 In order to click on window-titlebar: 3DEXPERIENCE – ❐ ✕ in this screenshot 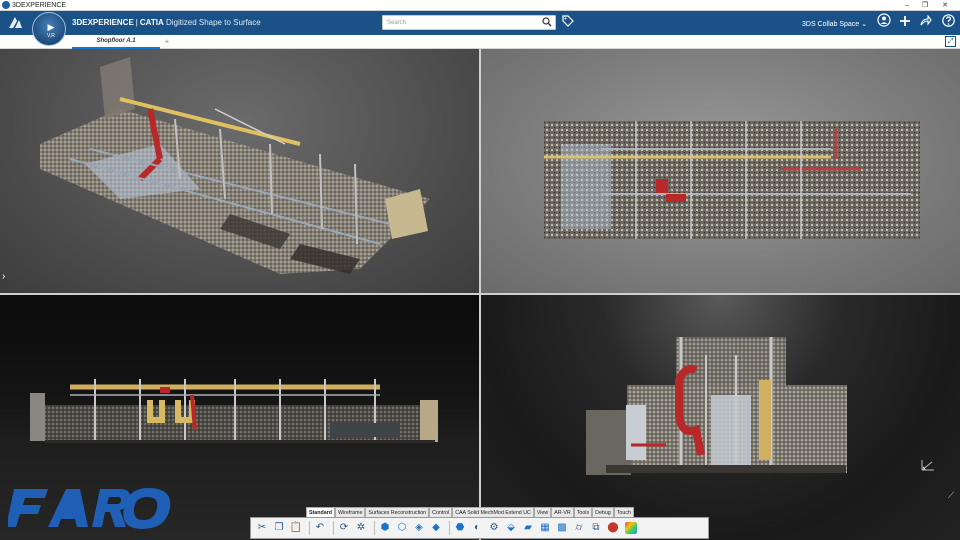, I will do `click(480, 5)`.